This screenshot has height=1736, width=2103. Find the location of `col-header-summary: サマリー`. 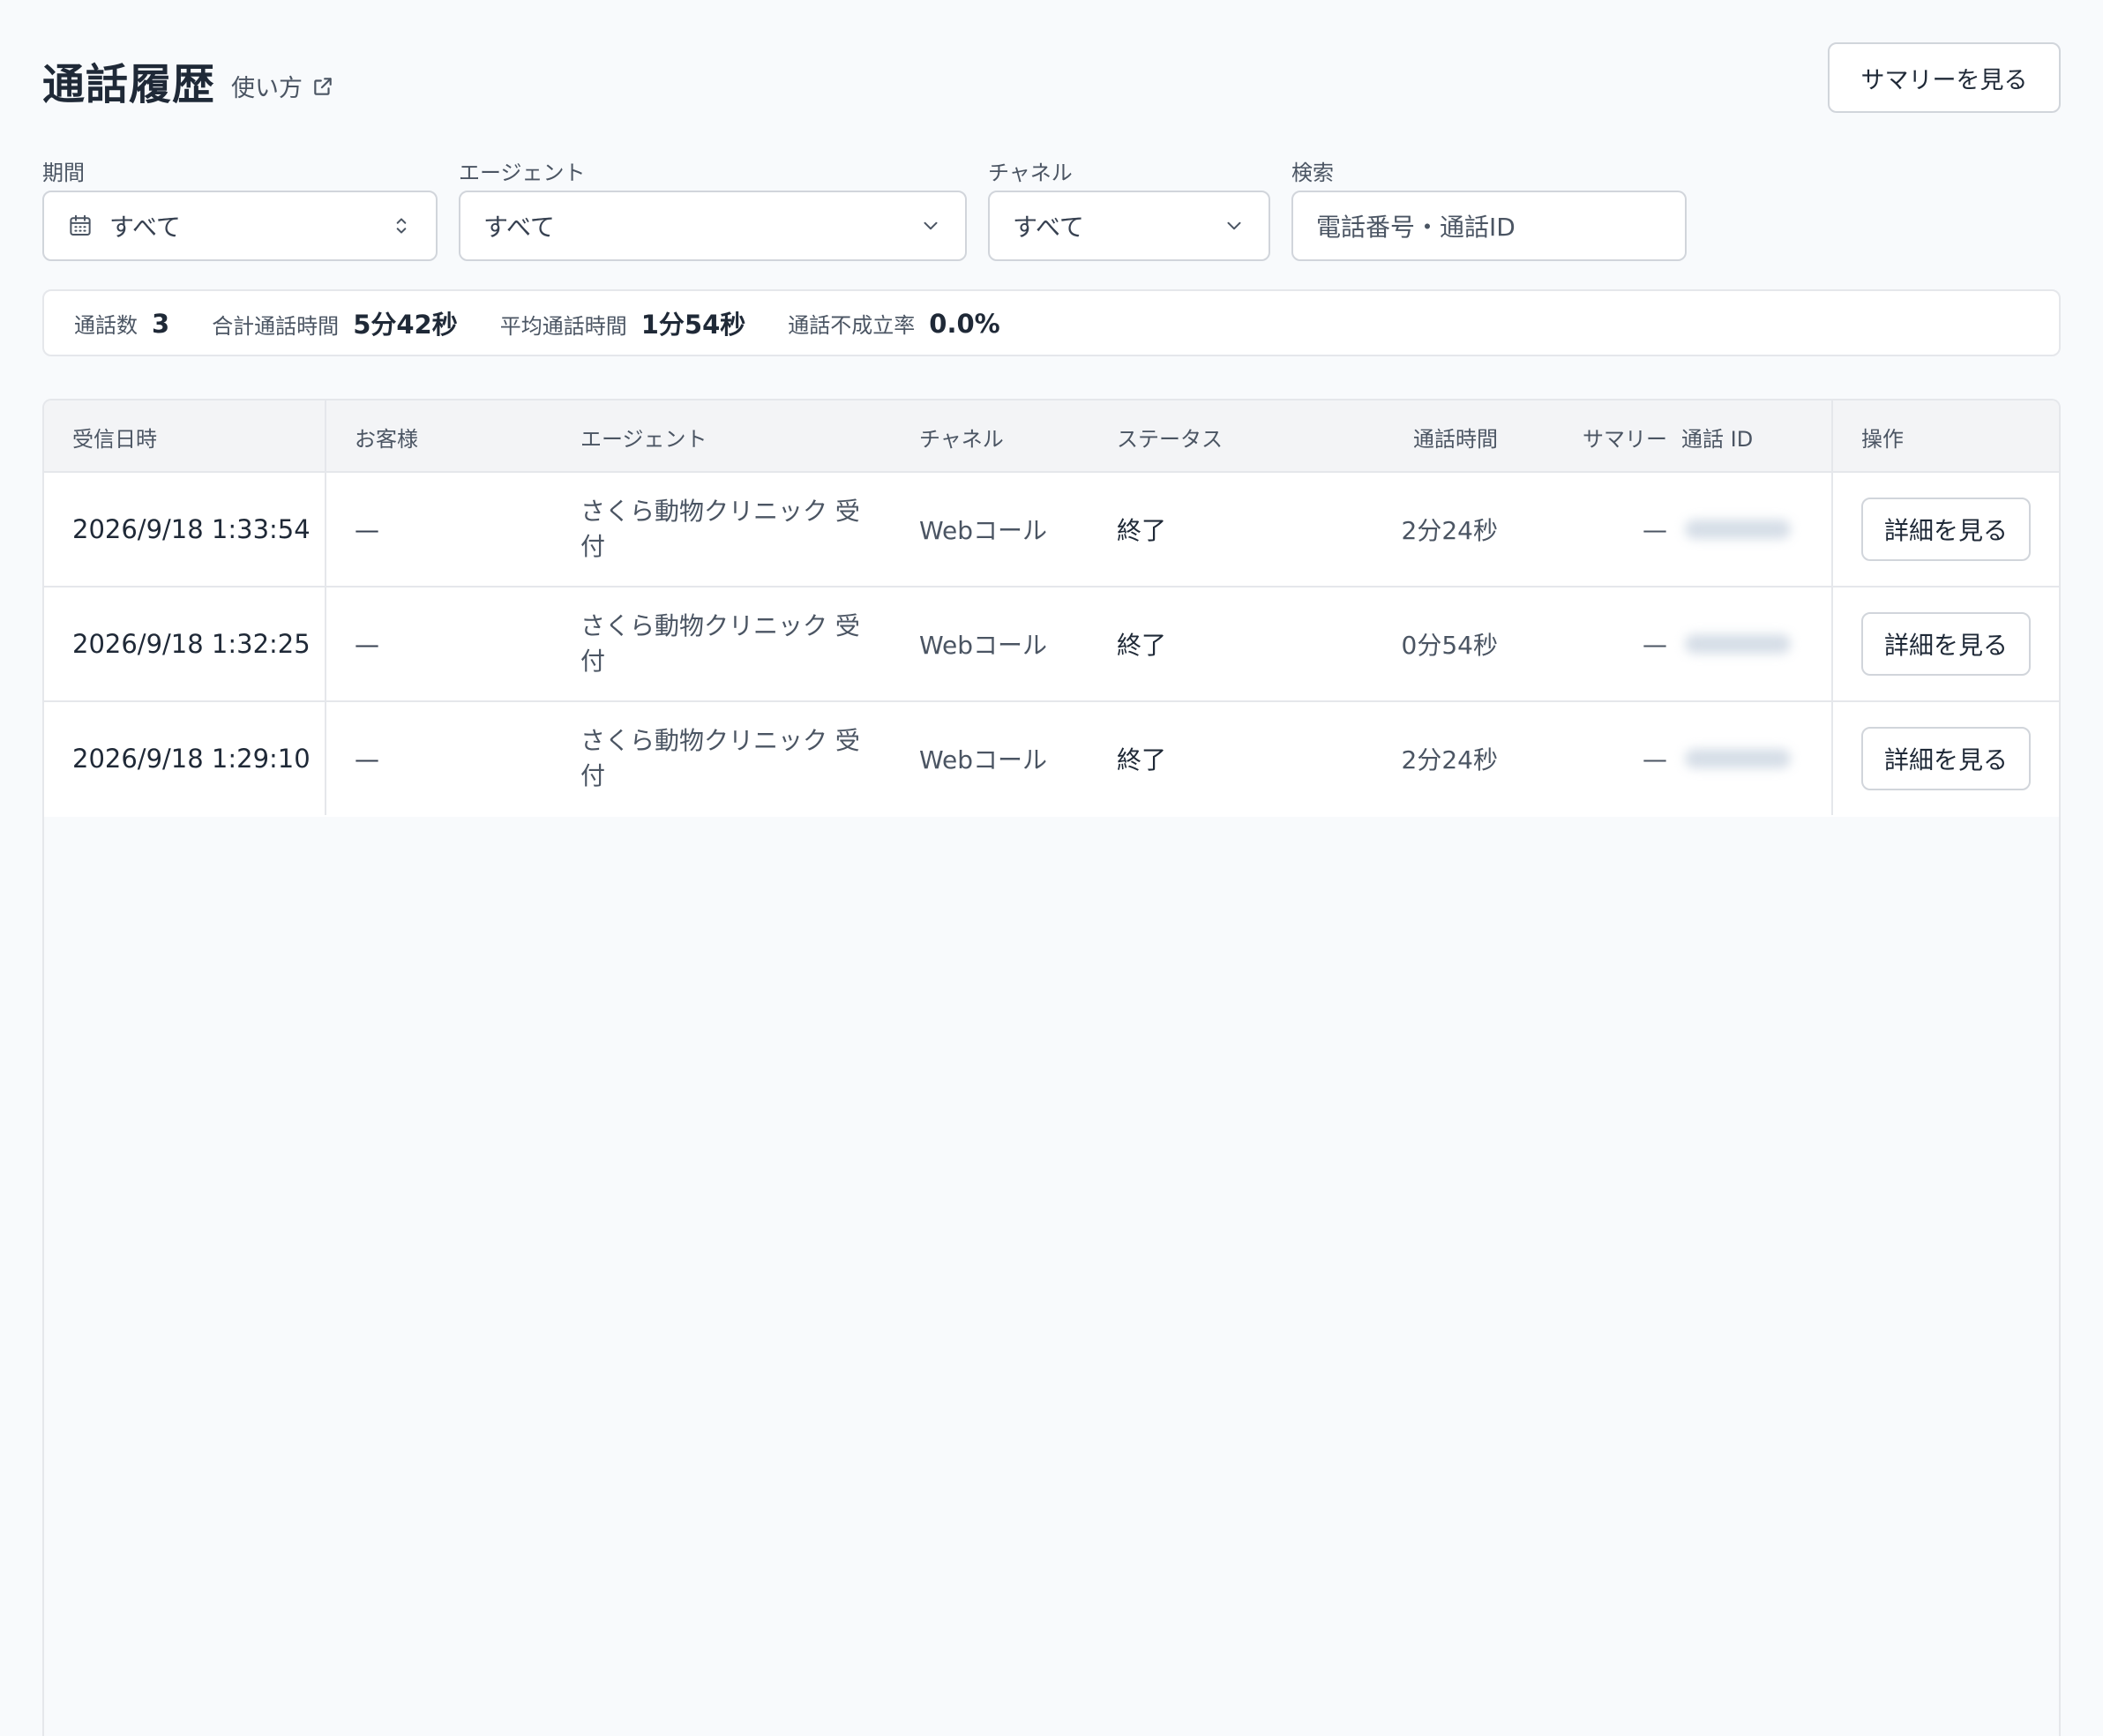

col-header-summary: サマリー is located at coordinates (1625, 439).